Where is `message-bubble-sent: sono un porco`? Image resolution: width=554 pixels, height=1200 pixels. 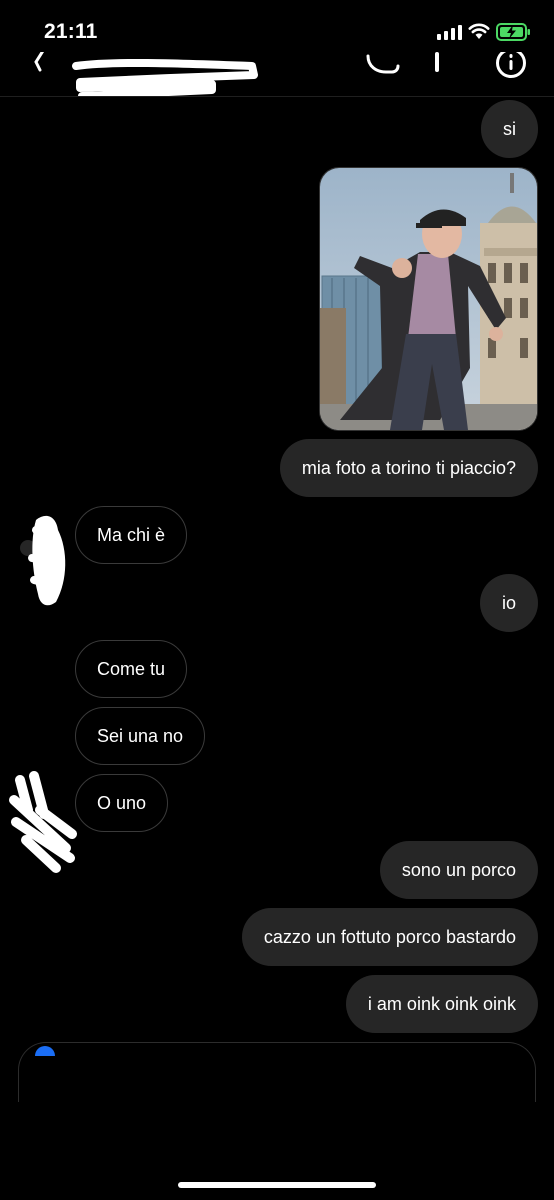
message-bubble-sent: sono un porco is located at coordinates (458, 870).